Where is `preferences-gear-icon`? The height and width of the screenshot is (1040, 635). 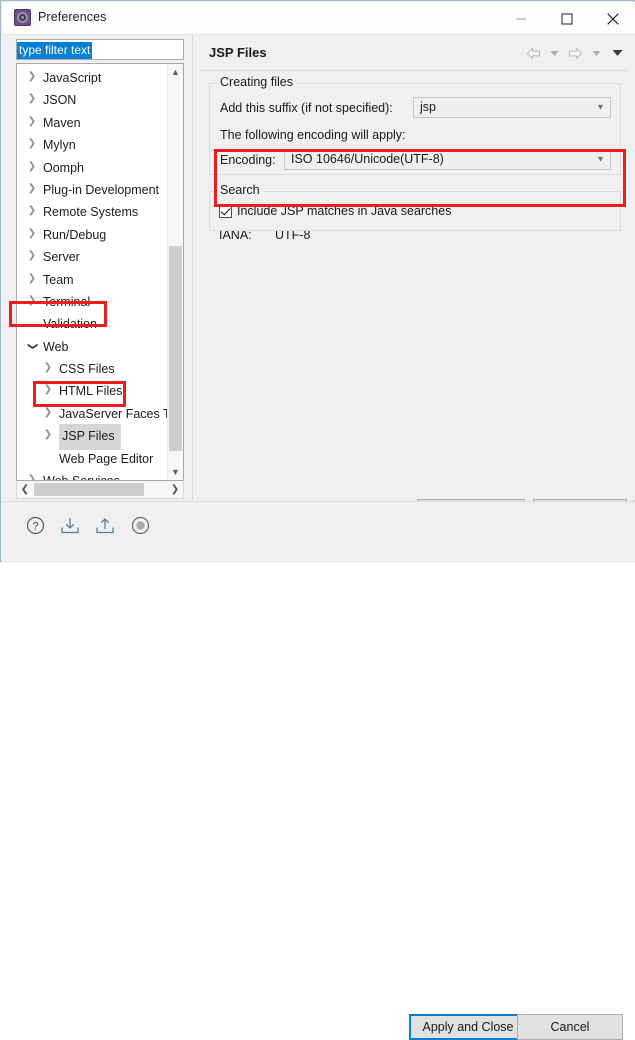
preferences-gear-icon is located at coordinates (22, 17).